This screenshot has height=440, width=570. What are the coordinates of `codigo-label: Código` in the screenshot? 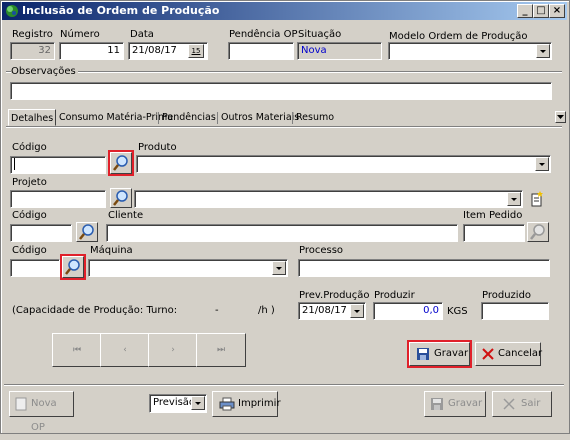 It's located at (29, 147).